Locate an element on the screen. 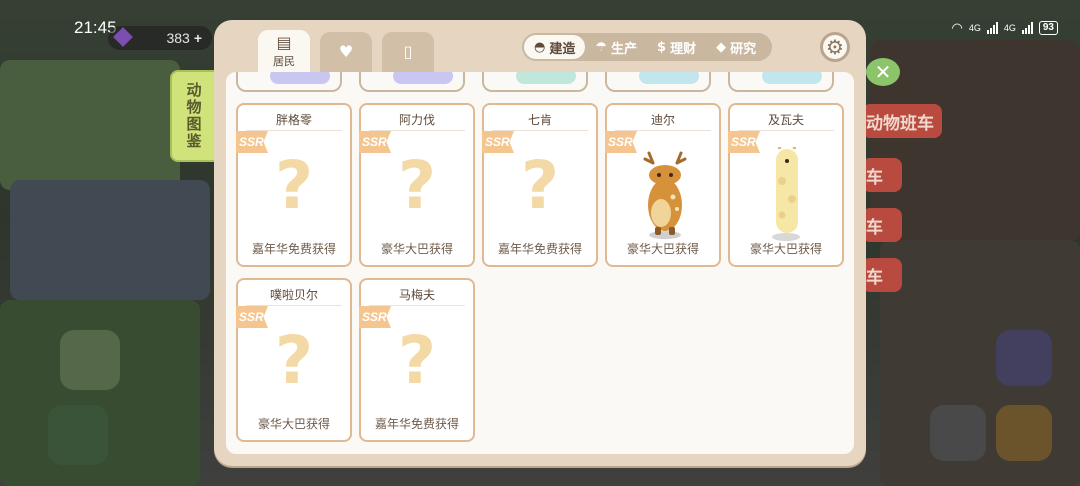 The image size is (1080, 486). gem-icon is located at coordinates (123, 37).